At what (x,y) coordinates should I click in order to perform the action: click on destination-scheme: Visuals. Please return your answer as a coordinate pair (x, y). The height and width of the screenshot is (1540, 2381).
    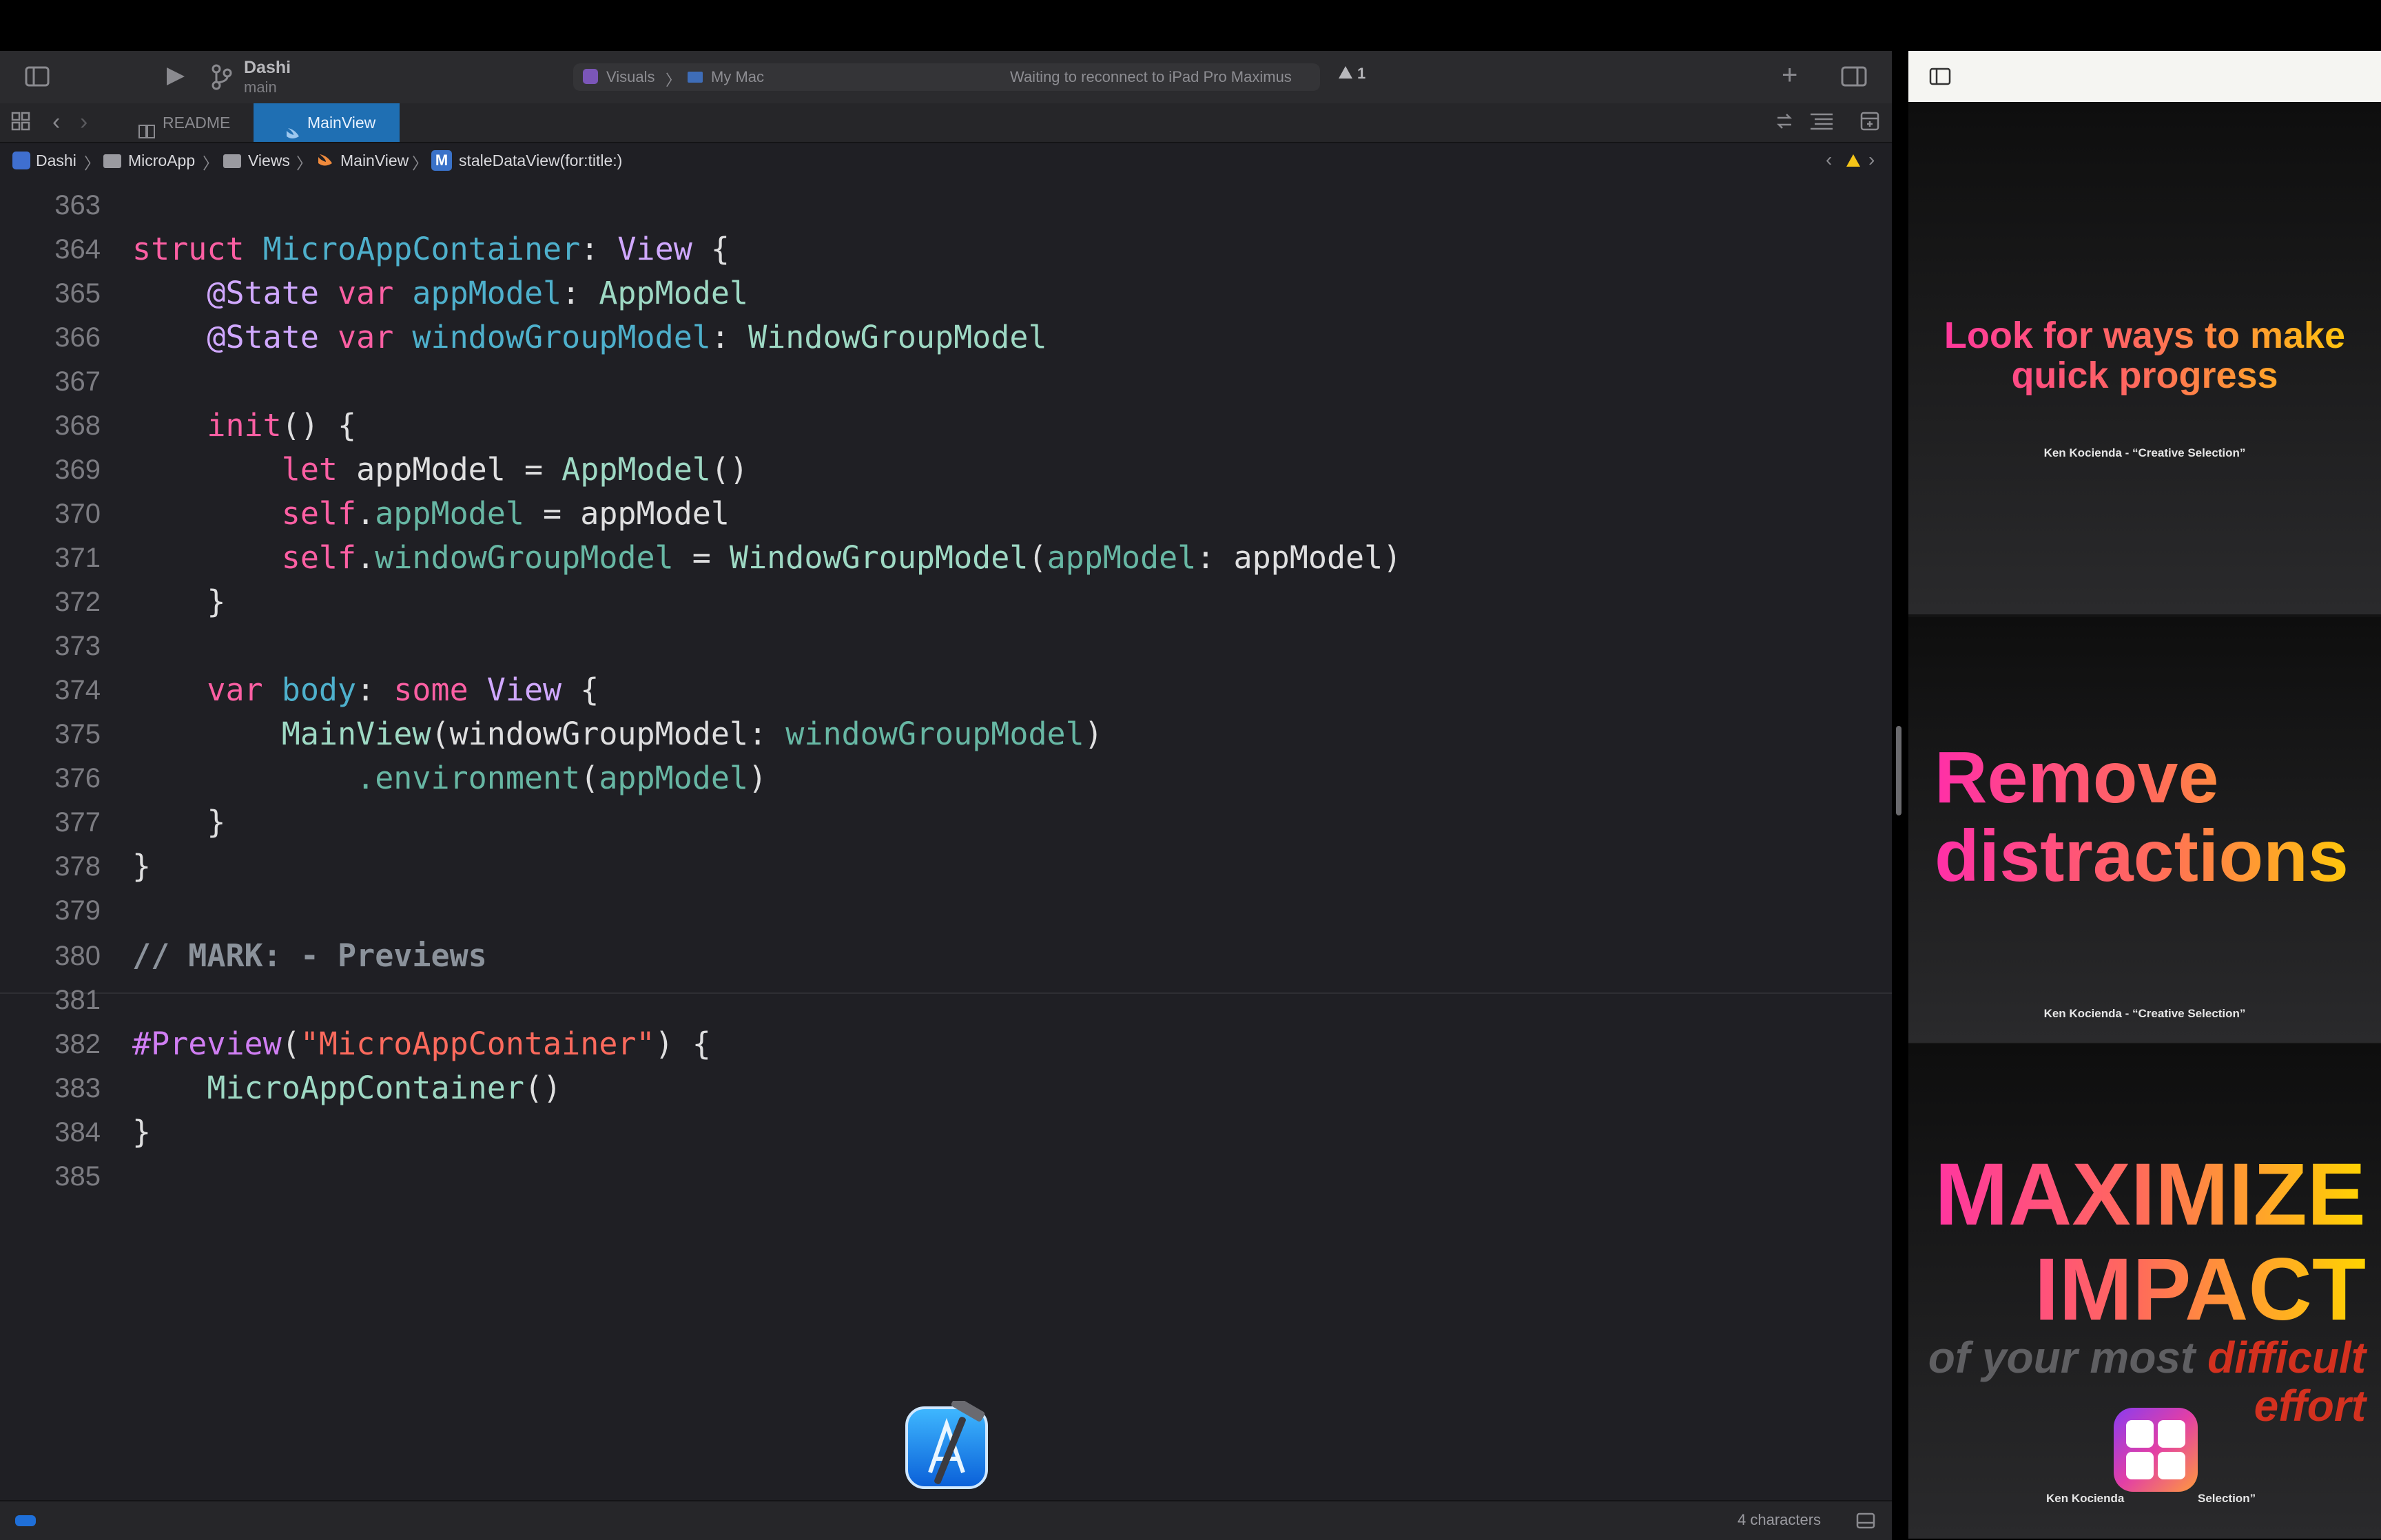
    Looking at the image, I should click on (631, 77).